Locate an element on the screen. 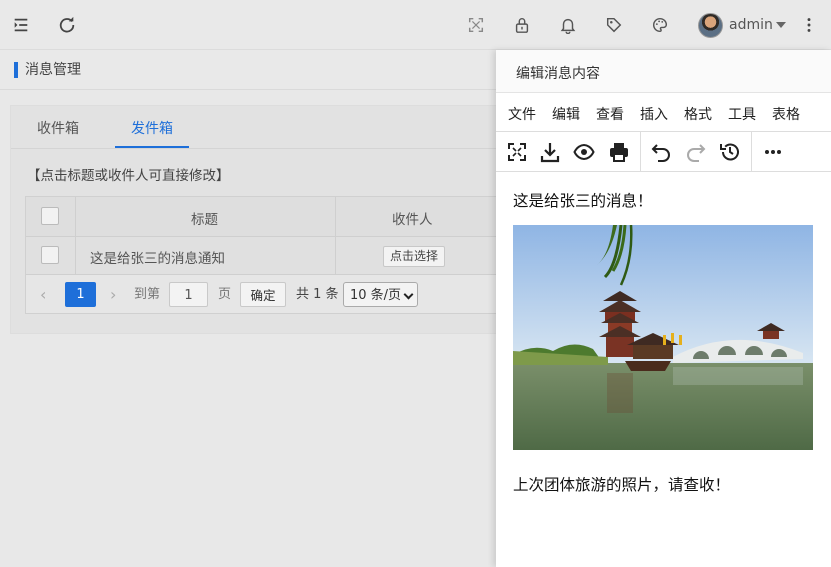 The height and width of the screenshot is (567, 831). palette-icon is located at coordinates (660, 25).